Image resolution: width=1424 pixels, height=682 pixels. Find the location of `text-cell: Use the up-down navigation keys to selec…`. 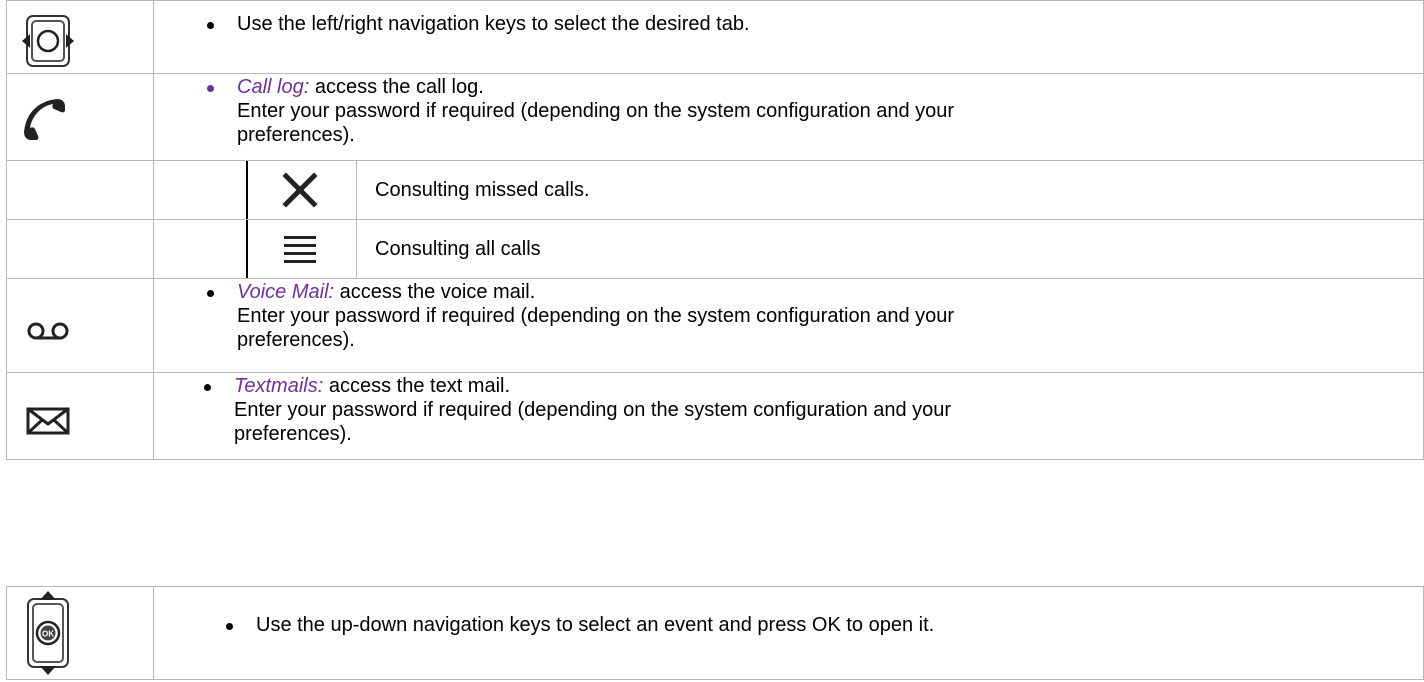

text-cell: Use the up-down navigation keys to selec… is located at coordinates (788, 633).